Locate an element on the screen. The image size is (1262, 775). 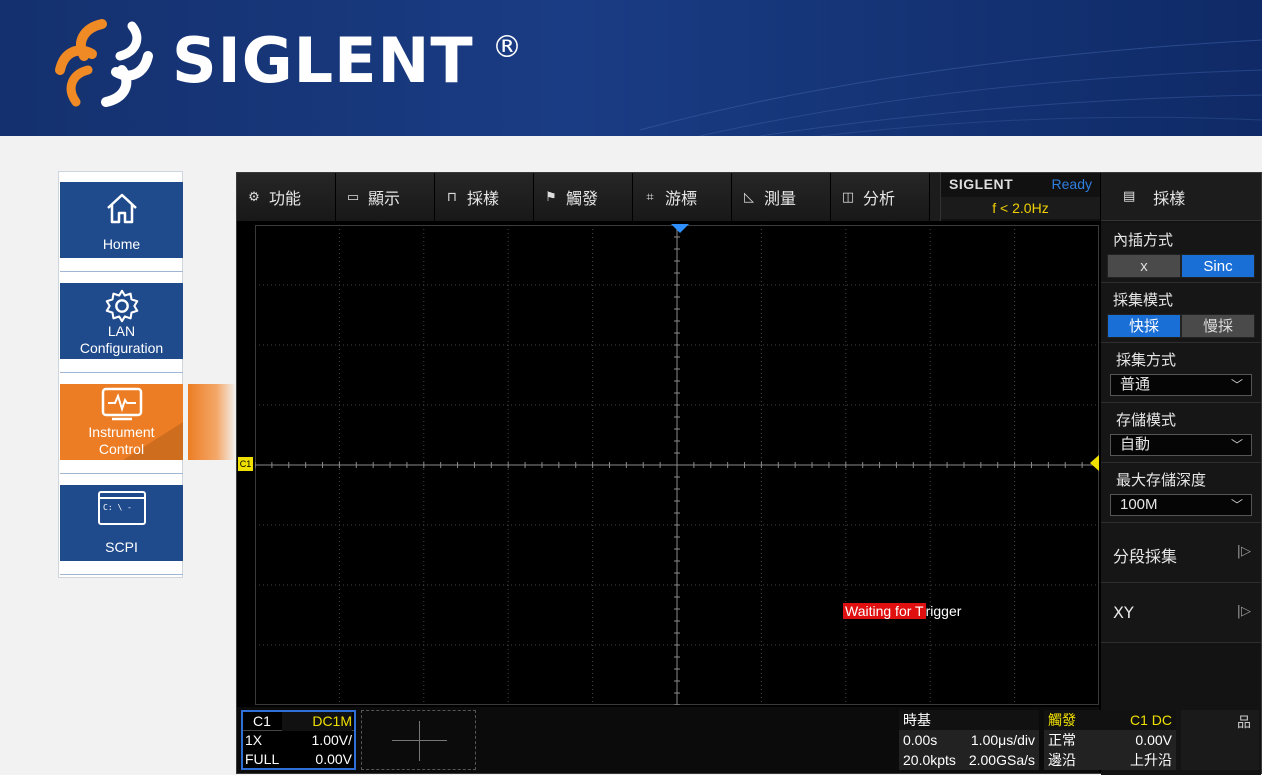
active-nav-indicator is located at coordinates (212, 422).